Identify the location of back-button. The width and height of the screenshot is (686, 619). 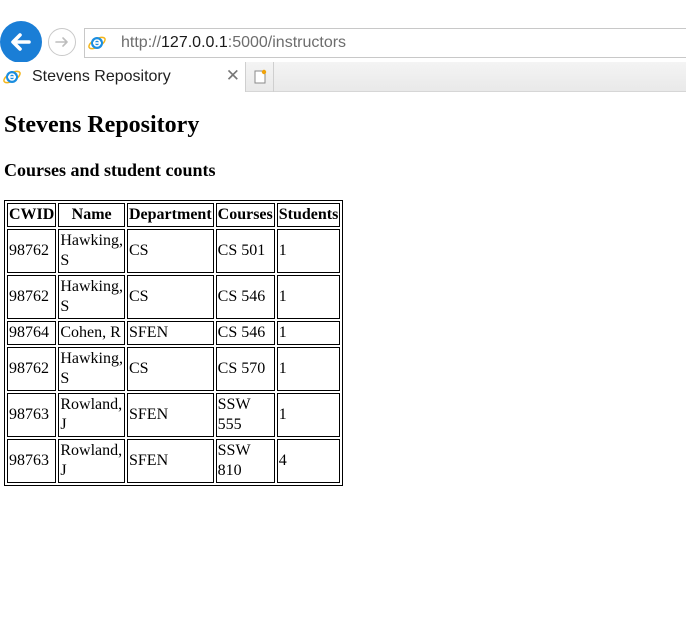
(21, 42).